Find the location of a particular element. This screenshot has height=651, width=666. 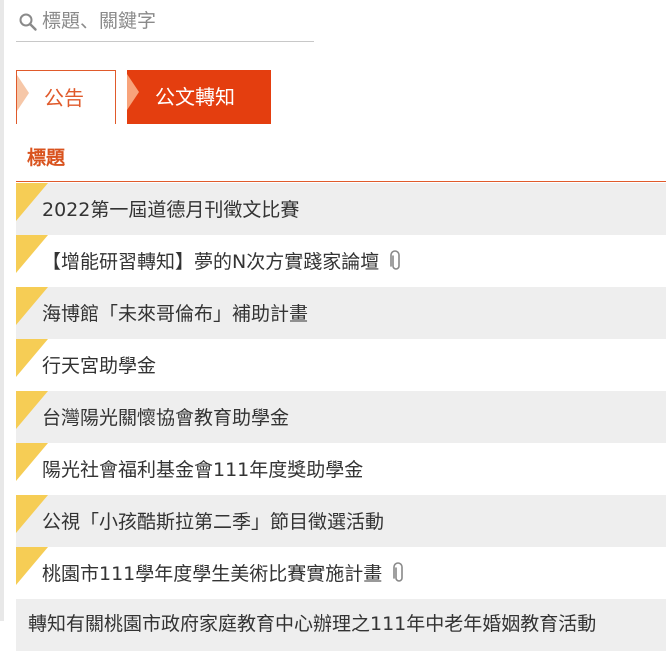

search-input is located at coordinates (177, 21).